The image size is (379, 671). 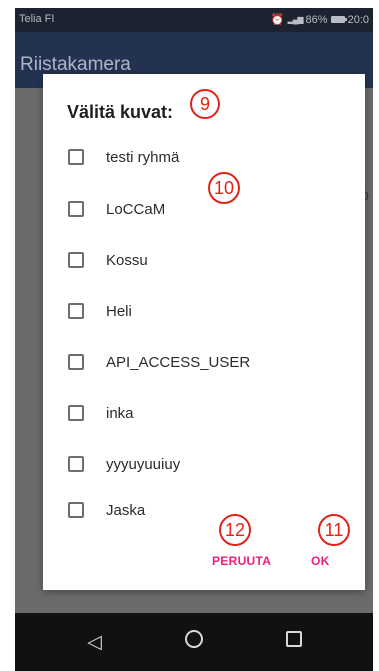 I want to click on home-icon, so click(x=194, y=642).